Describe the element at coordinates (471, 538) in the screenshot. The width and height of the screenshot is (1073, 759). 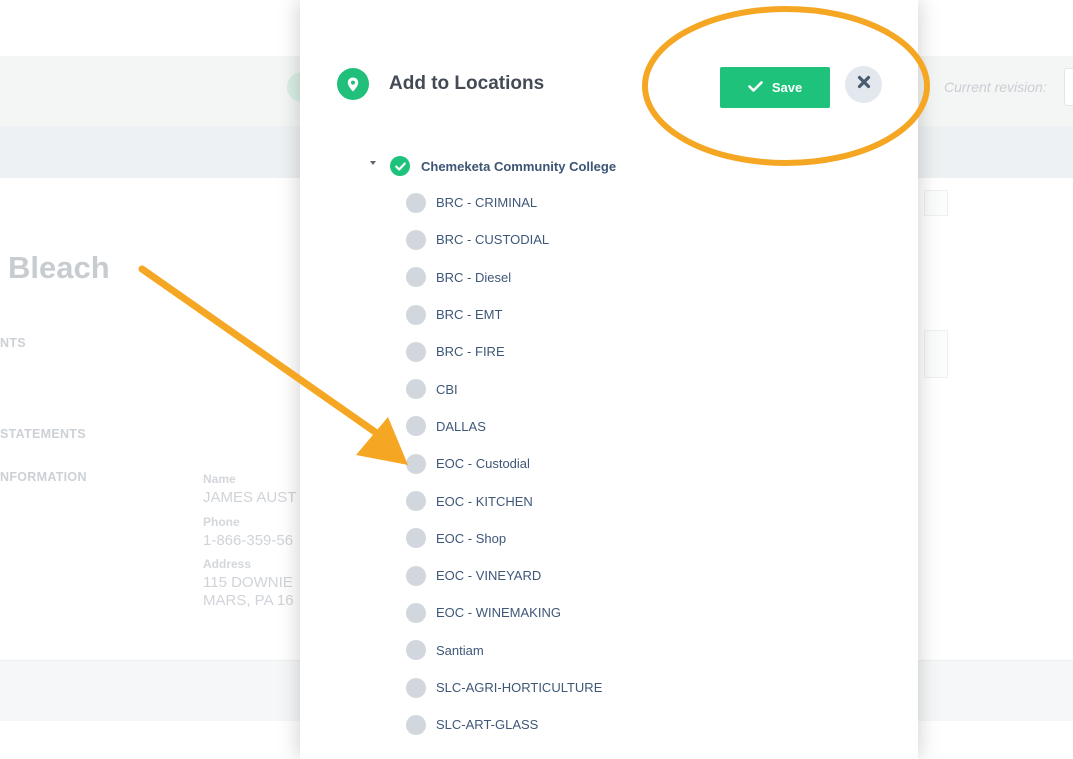
I see `location-label: EOC - Shop` at that location.